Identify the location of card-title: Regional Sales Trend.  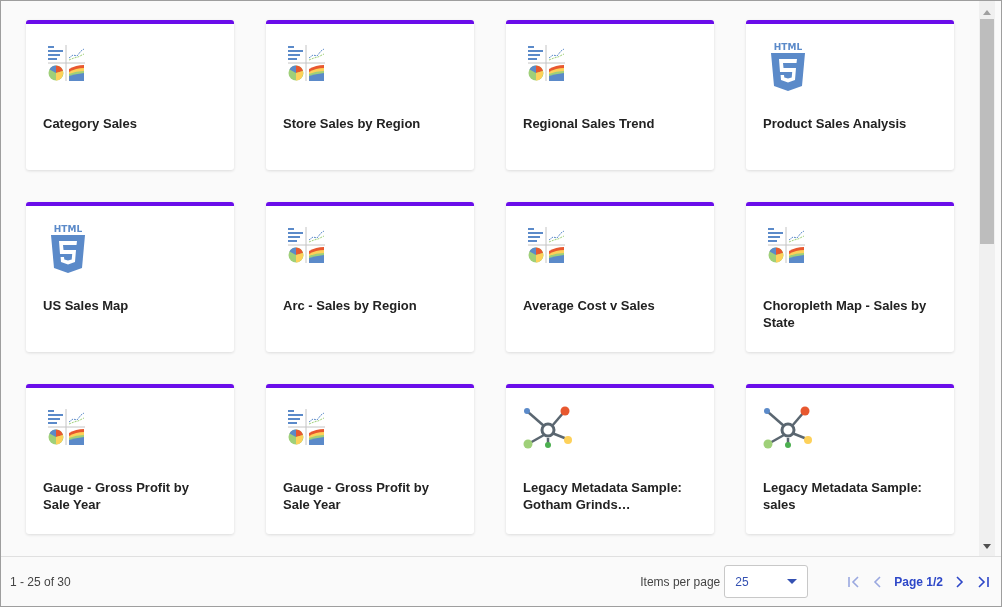
(589, 123).